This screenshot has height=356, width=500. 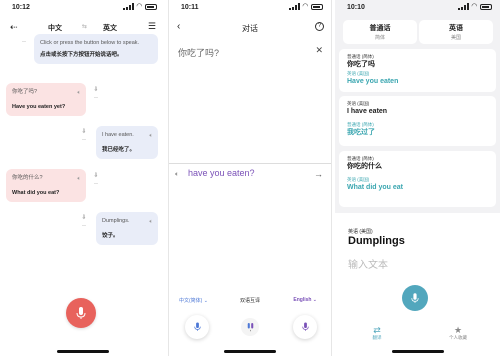 I want to click on translation-card: 英语 (美国) I have eaten 普通话 (简体) 我吃过了, so click(x=417, y=121).